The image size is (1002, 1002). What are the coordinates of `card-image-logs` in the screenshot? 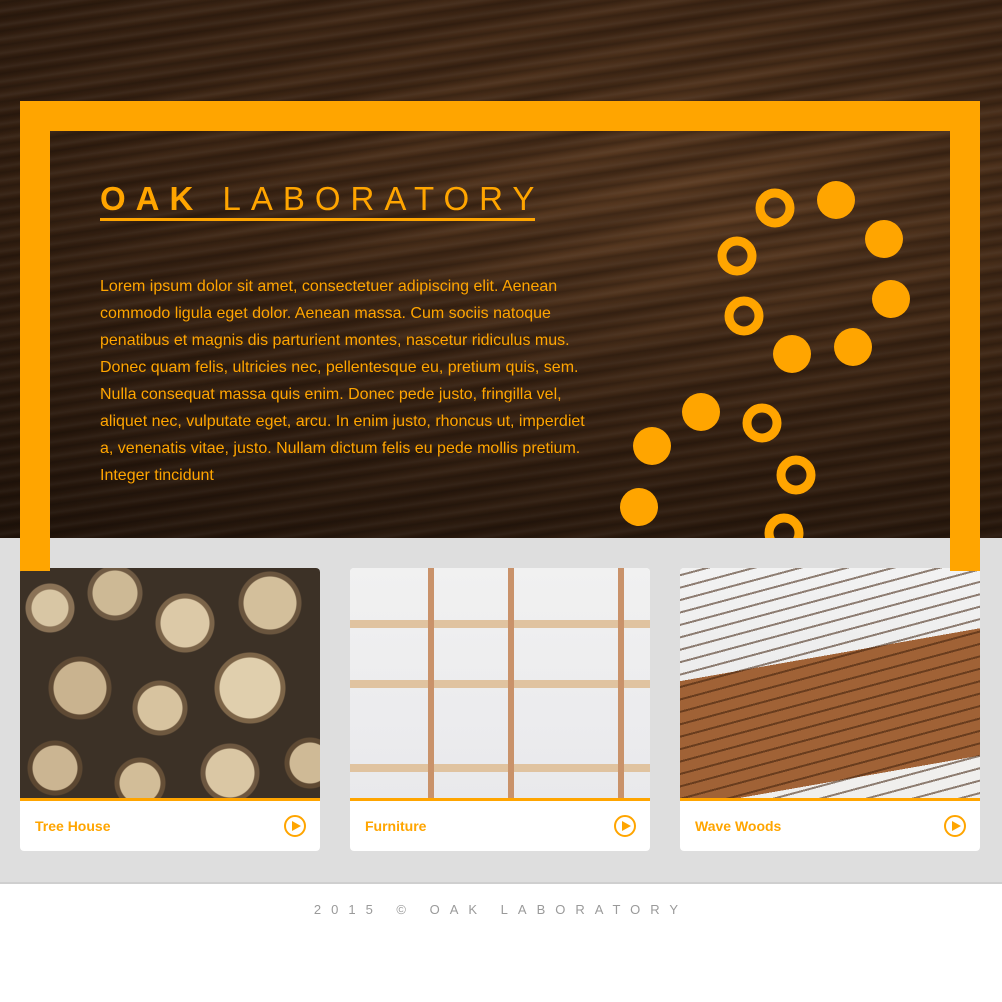 It's located at (170, 683).